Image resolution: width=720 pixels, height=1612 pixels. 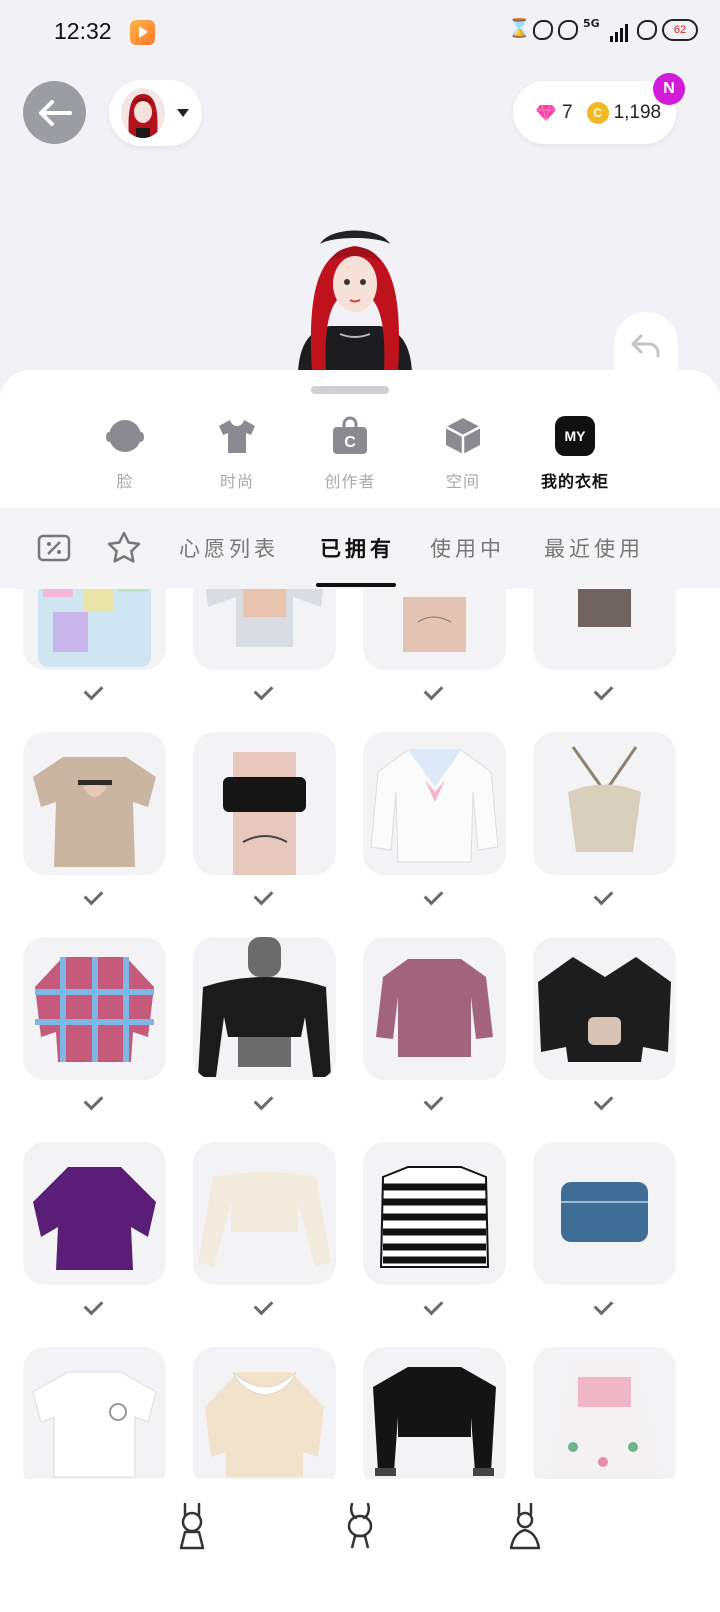 I want to click on clothing-item-white-sailor-sweater, so click(x=434, y=803).